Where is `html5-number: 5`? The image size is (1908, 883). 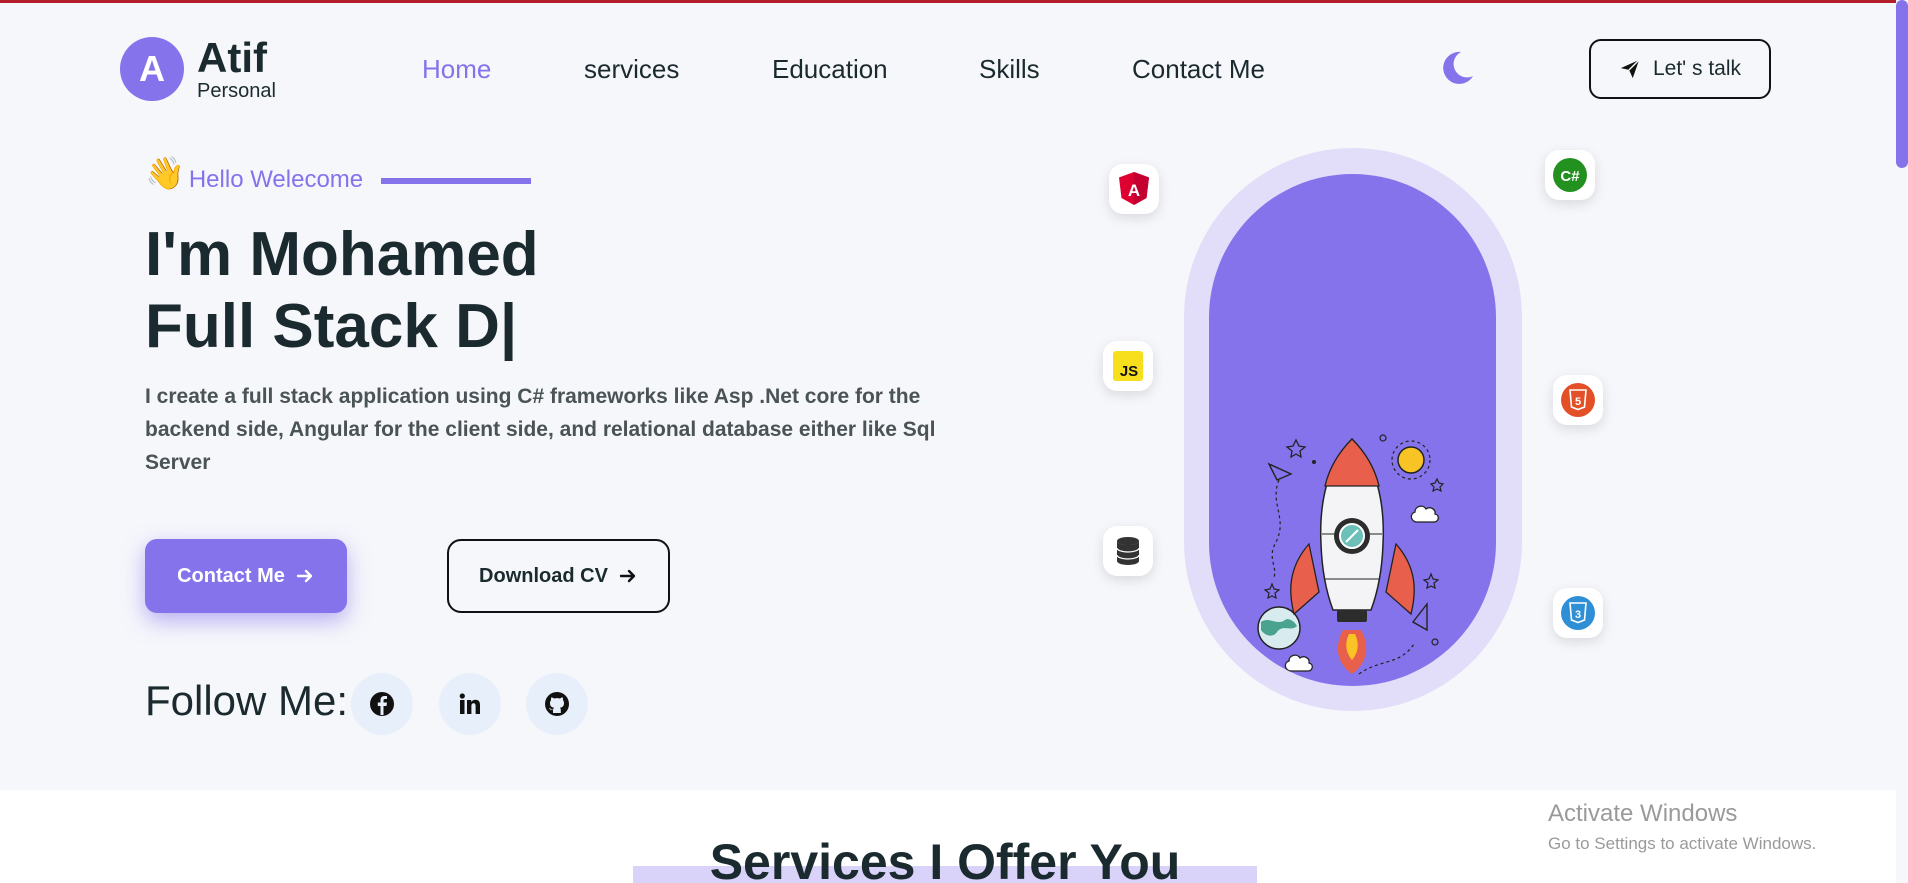
html5-number: 5 is located at coordinates (1578, 402).